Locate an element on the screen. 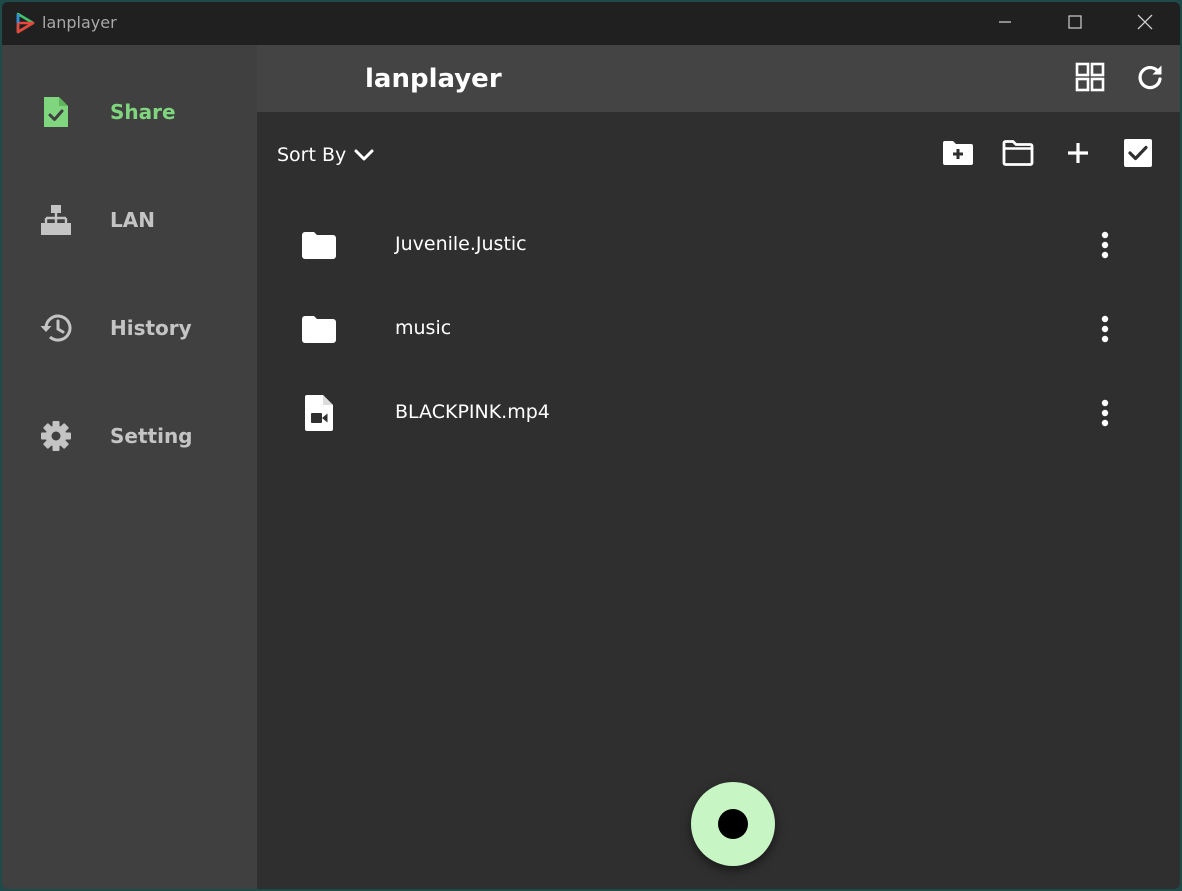  sitemap-icon is located at coordinates (56, 220).